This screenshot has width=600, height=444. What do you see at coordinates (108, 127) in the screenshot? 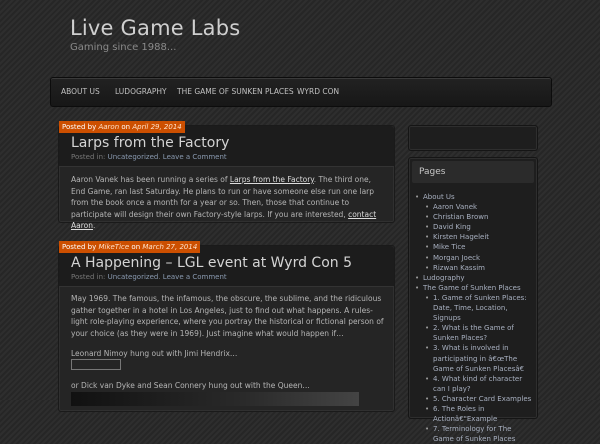
I see `post-author-link: Aaron` at bounding box center [108, 127].